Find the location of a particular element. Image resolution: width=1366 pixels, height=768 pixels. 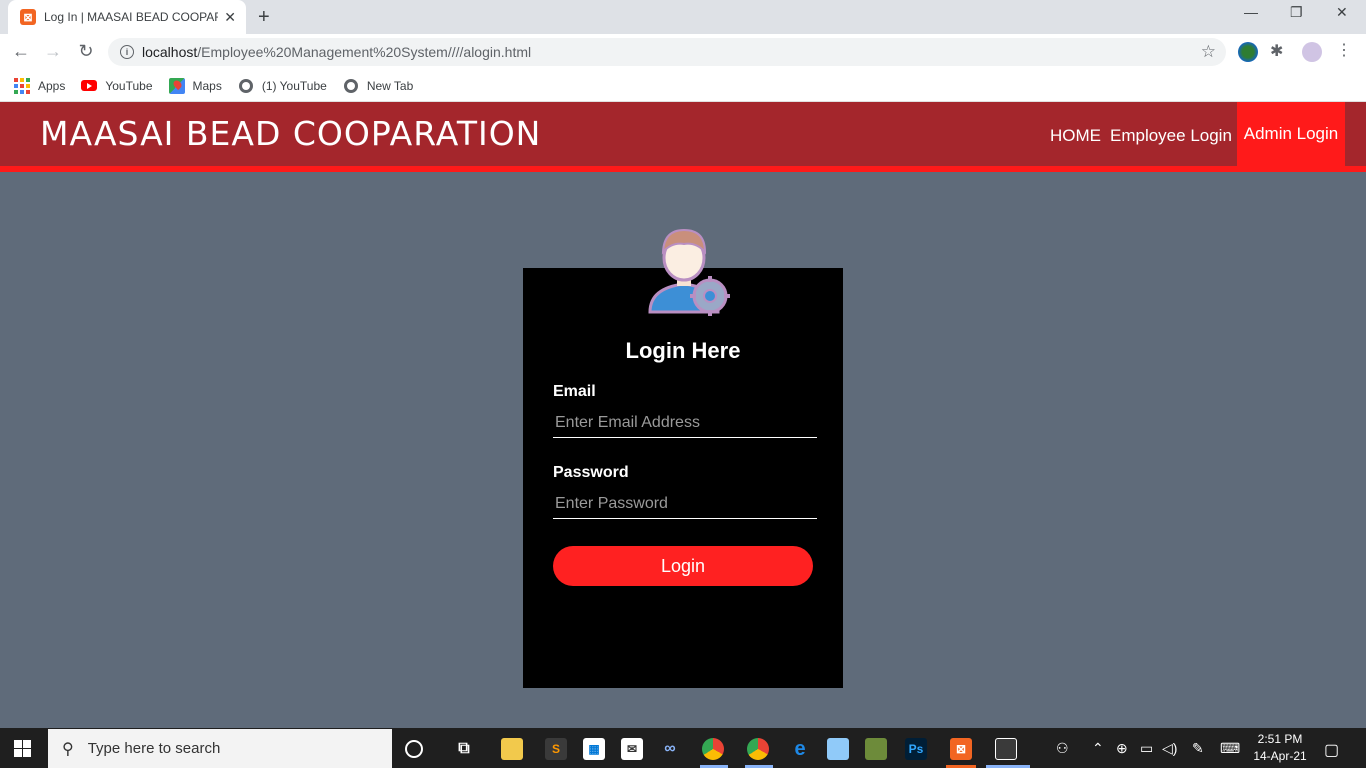

login-title: Login Here is located at coordinates (683, 350).